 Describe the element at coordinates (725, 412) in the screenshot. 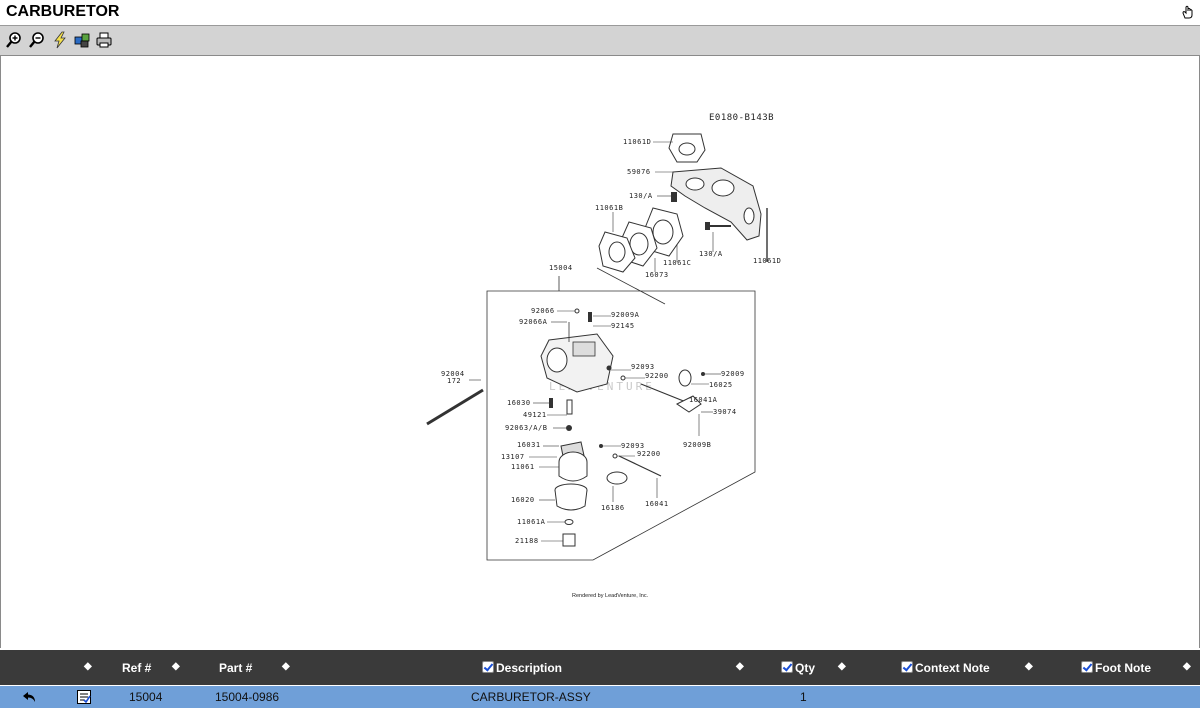

I see `callout-39074: 39074` at that location.